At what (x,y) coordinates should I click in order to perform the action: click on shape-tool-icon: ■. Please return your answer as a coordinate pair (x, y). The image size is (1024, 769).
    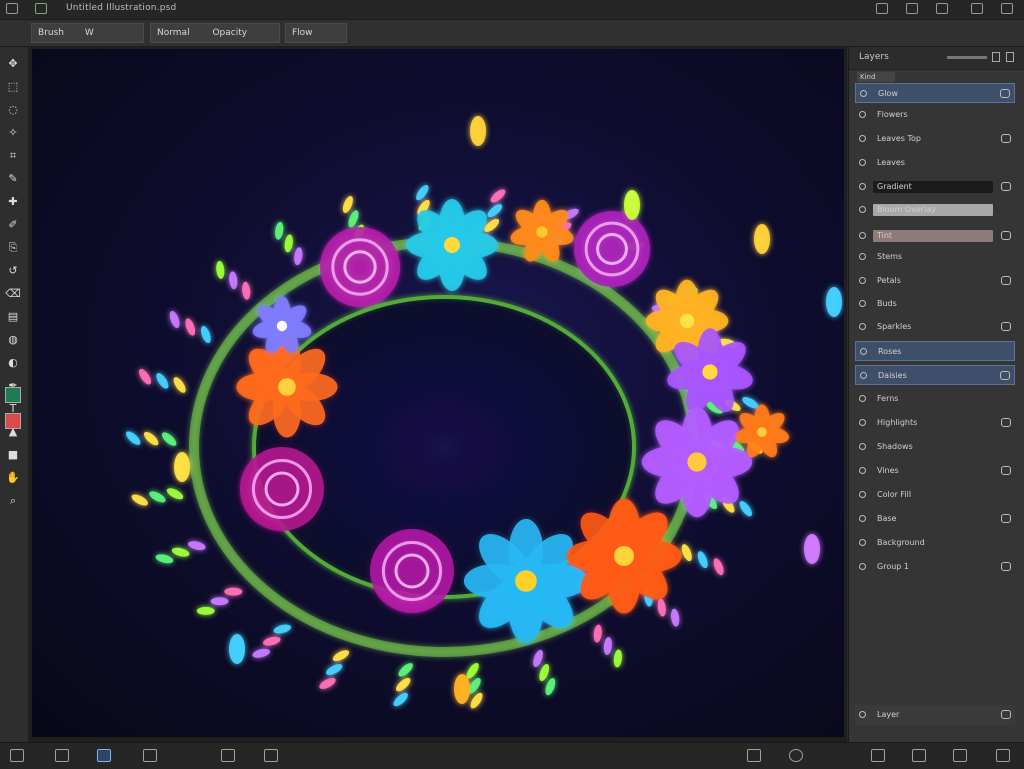
    Looking at the image, I should click on (13, 455).